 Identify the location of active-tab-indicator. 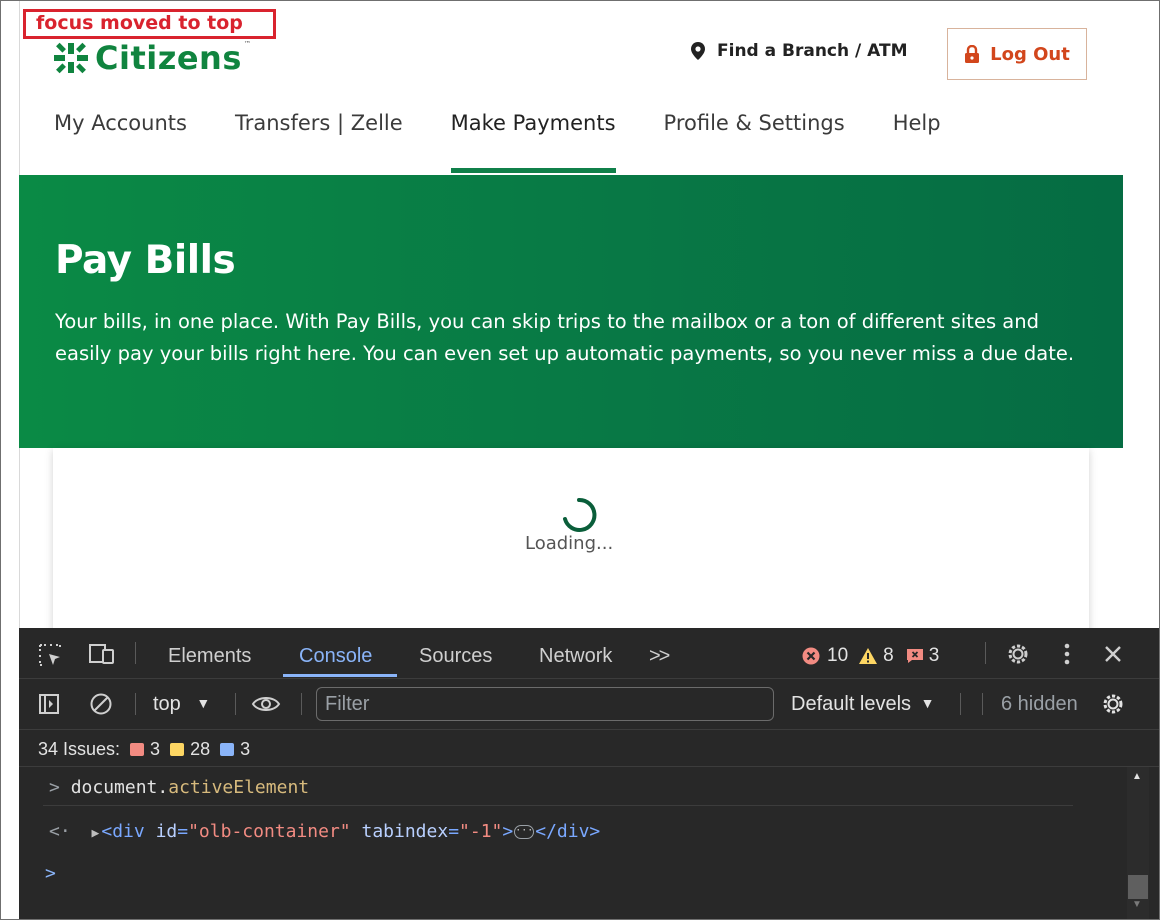
(340, 675).